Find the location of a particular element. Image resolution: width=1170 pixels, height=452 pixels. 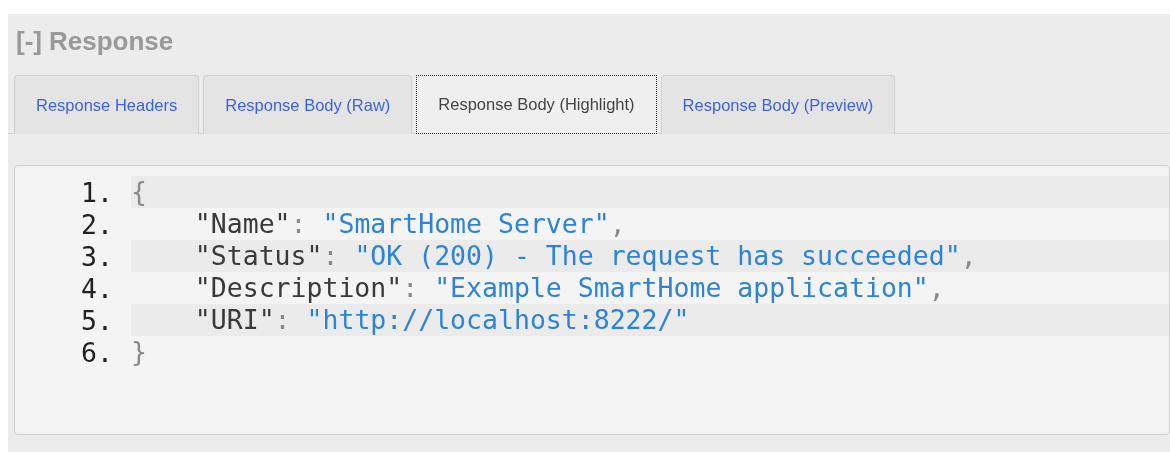

line-number: 3. is located at coordinates (96, 256).